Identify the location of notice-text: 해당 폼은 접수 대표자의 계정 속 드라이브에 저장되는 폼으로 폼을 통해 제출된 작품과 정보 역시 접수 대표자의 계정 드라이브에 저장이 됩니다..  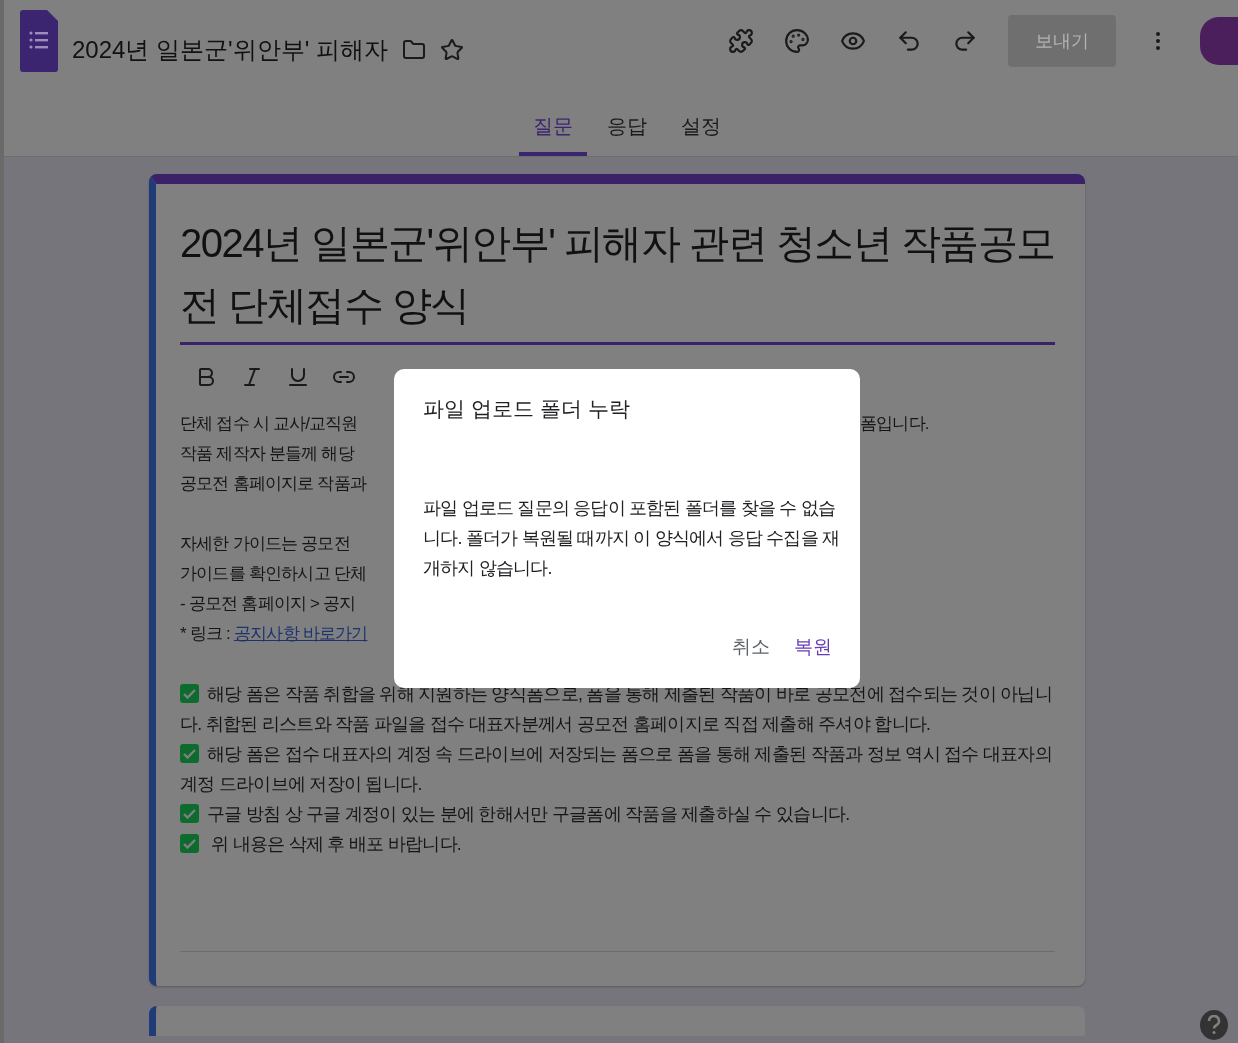
(616, 769).